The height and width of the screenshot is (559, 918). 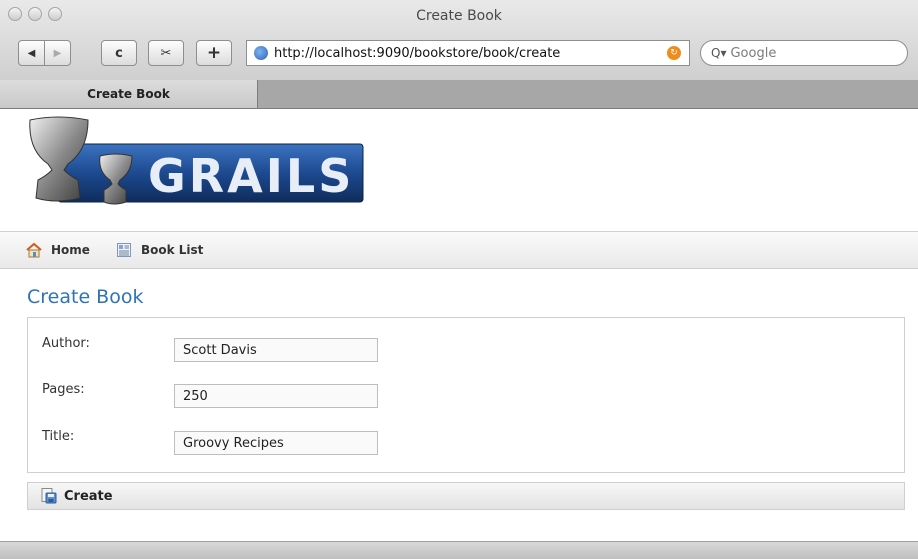 I want to click on forward-button: ▶, so click(x=57, y=53).